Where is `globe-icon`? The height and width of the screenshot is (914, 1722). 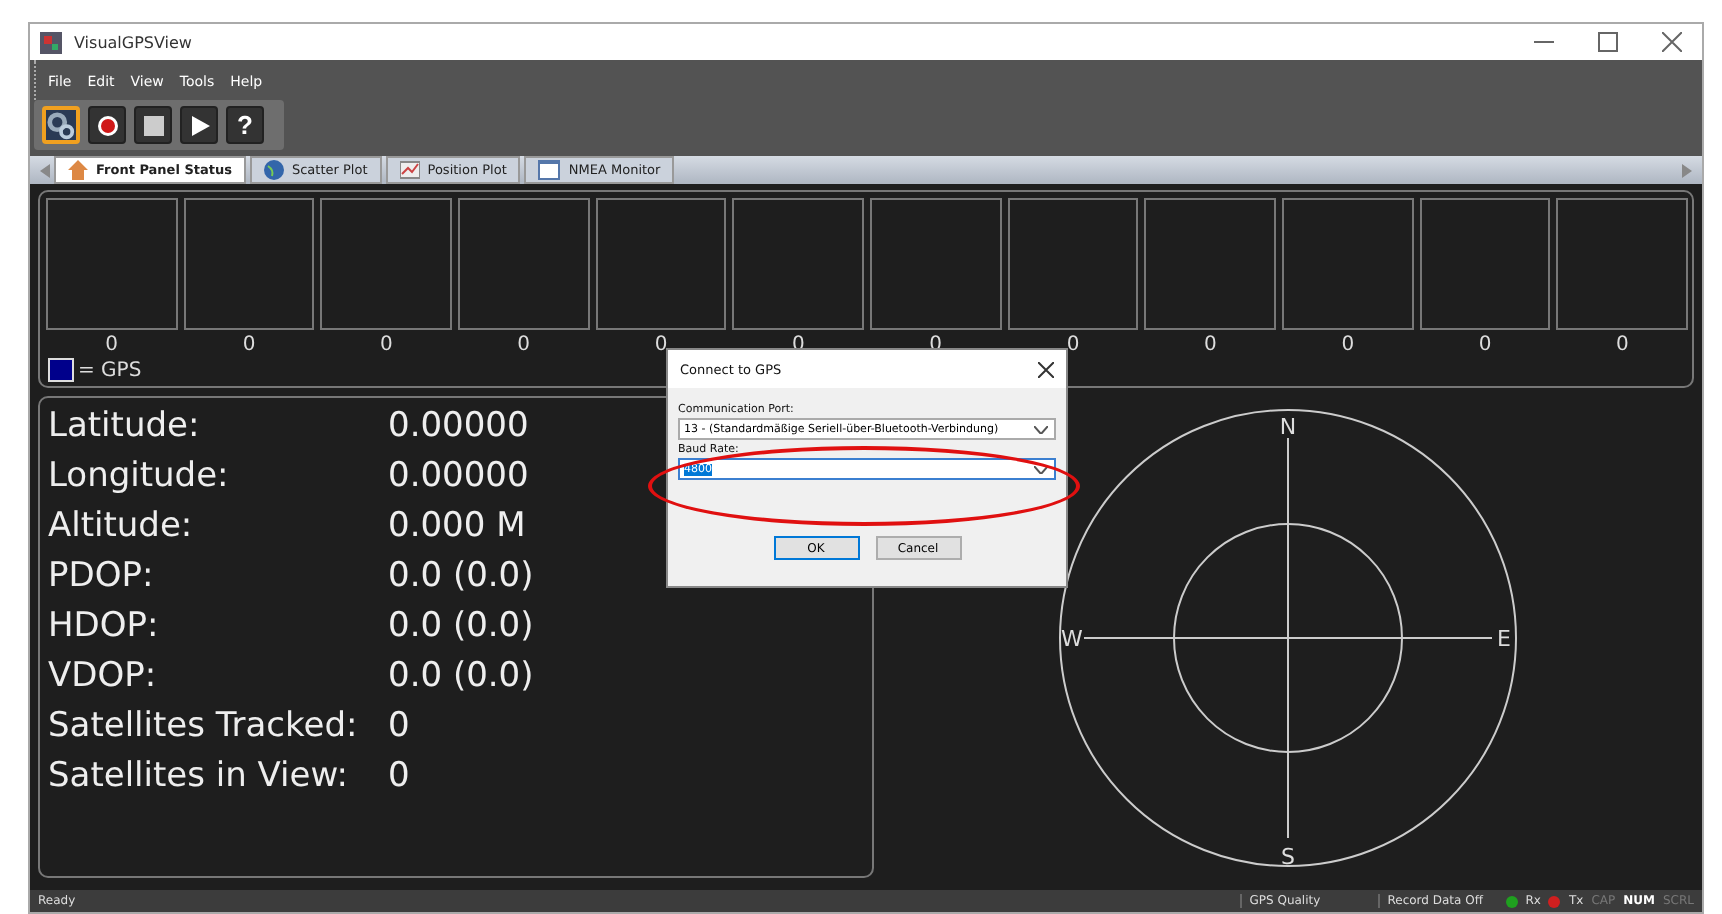
globe-icon is located at coordinates (273, 170).